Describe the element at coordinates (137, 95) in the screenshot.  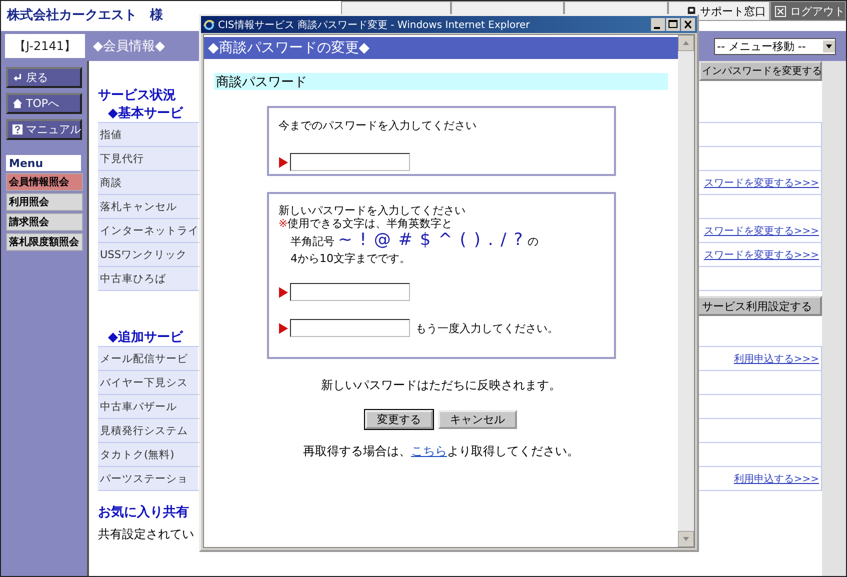
I see `service-status-title: サービス状況` at that location.